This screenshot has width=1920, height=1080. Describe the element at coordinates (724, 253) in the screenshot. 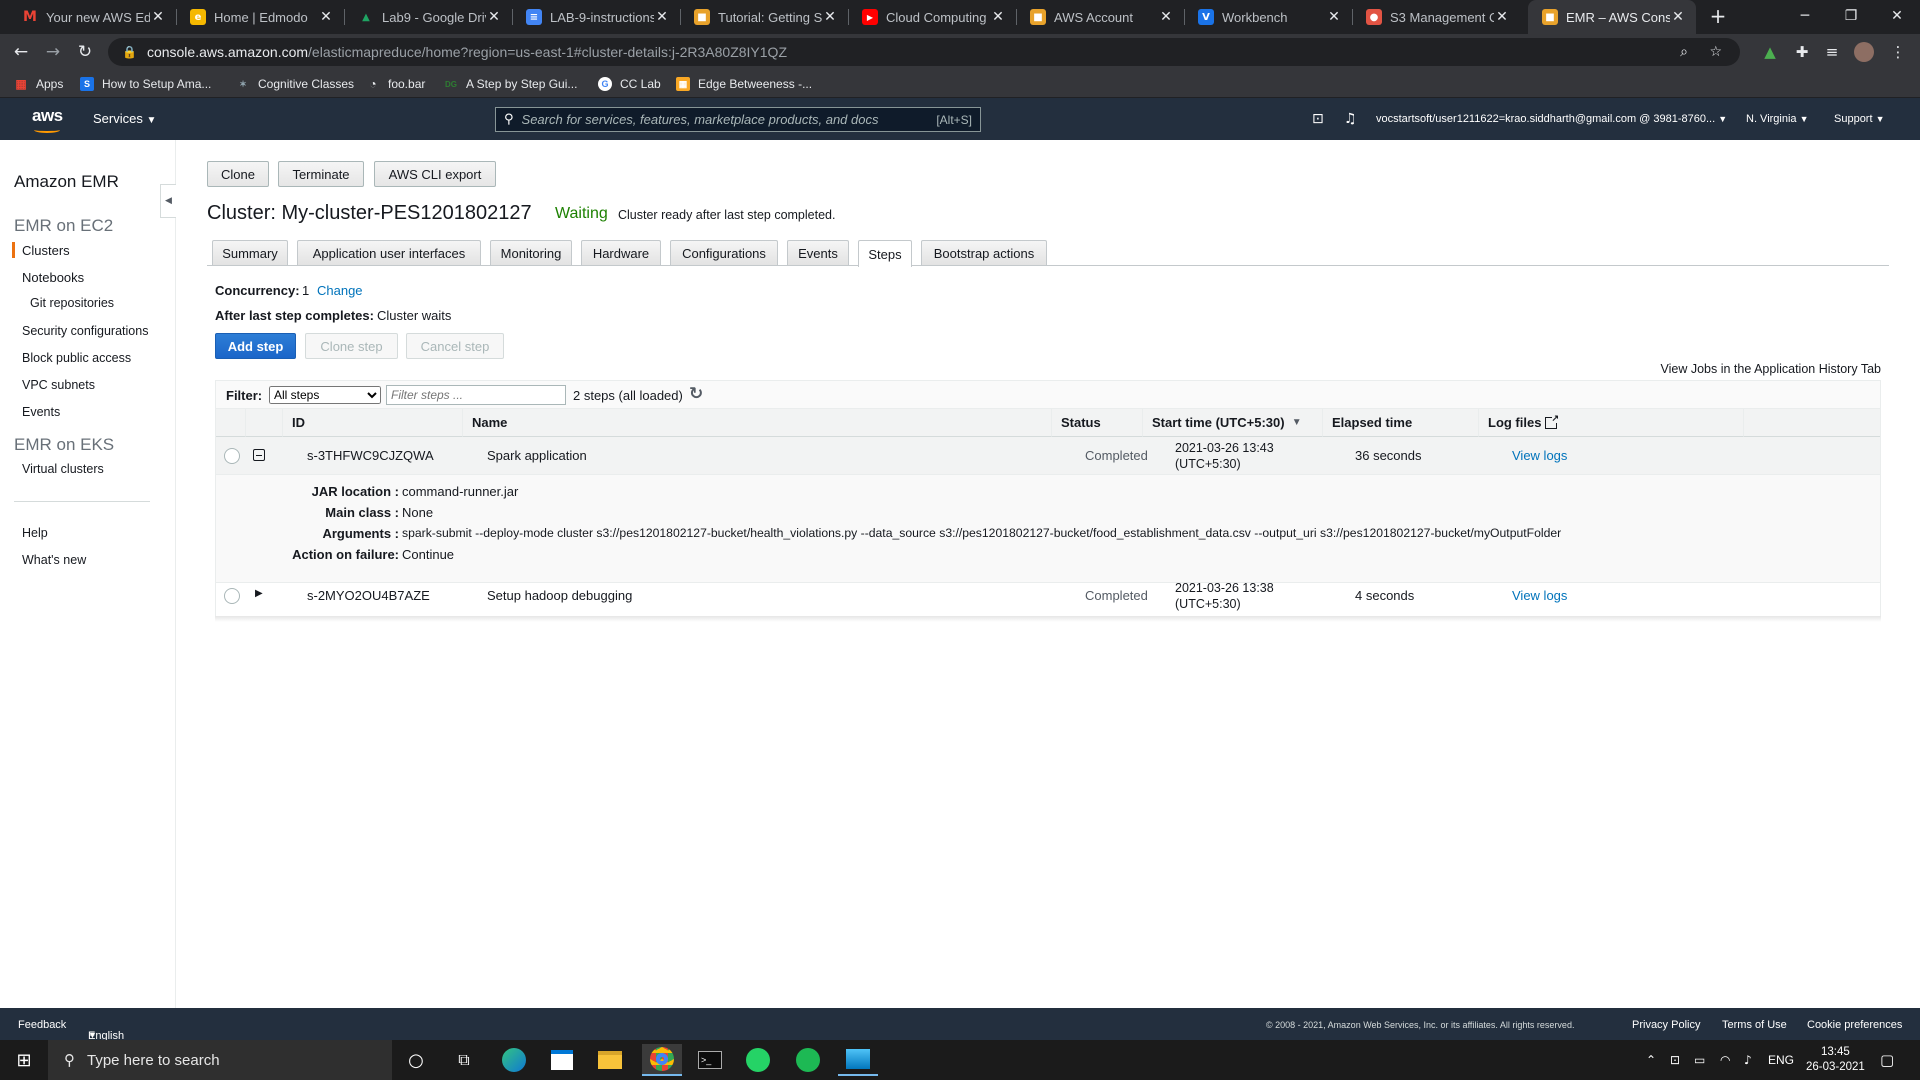

I see `tab-configurations: Configurations` at that location.